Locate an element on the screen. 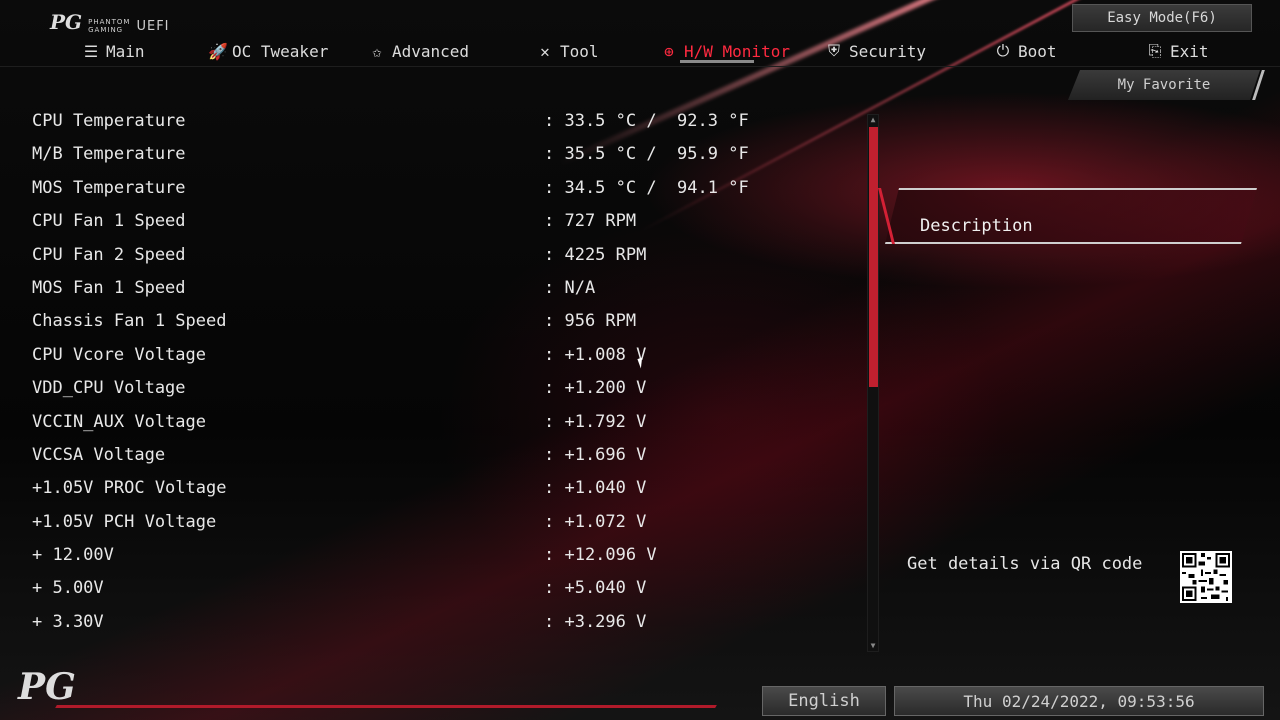 The image size is (1280, 720). logo-uefi: UEFI is located at coordinates (153, 26).